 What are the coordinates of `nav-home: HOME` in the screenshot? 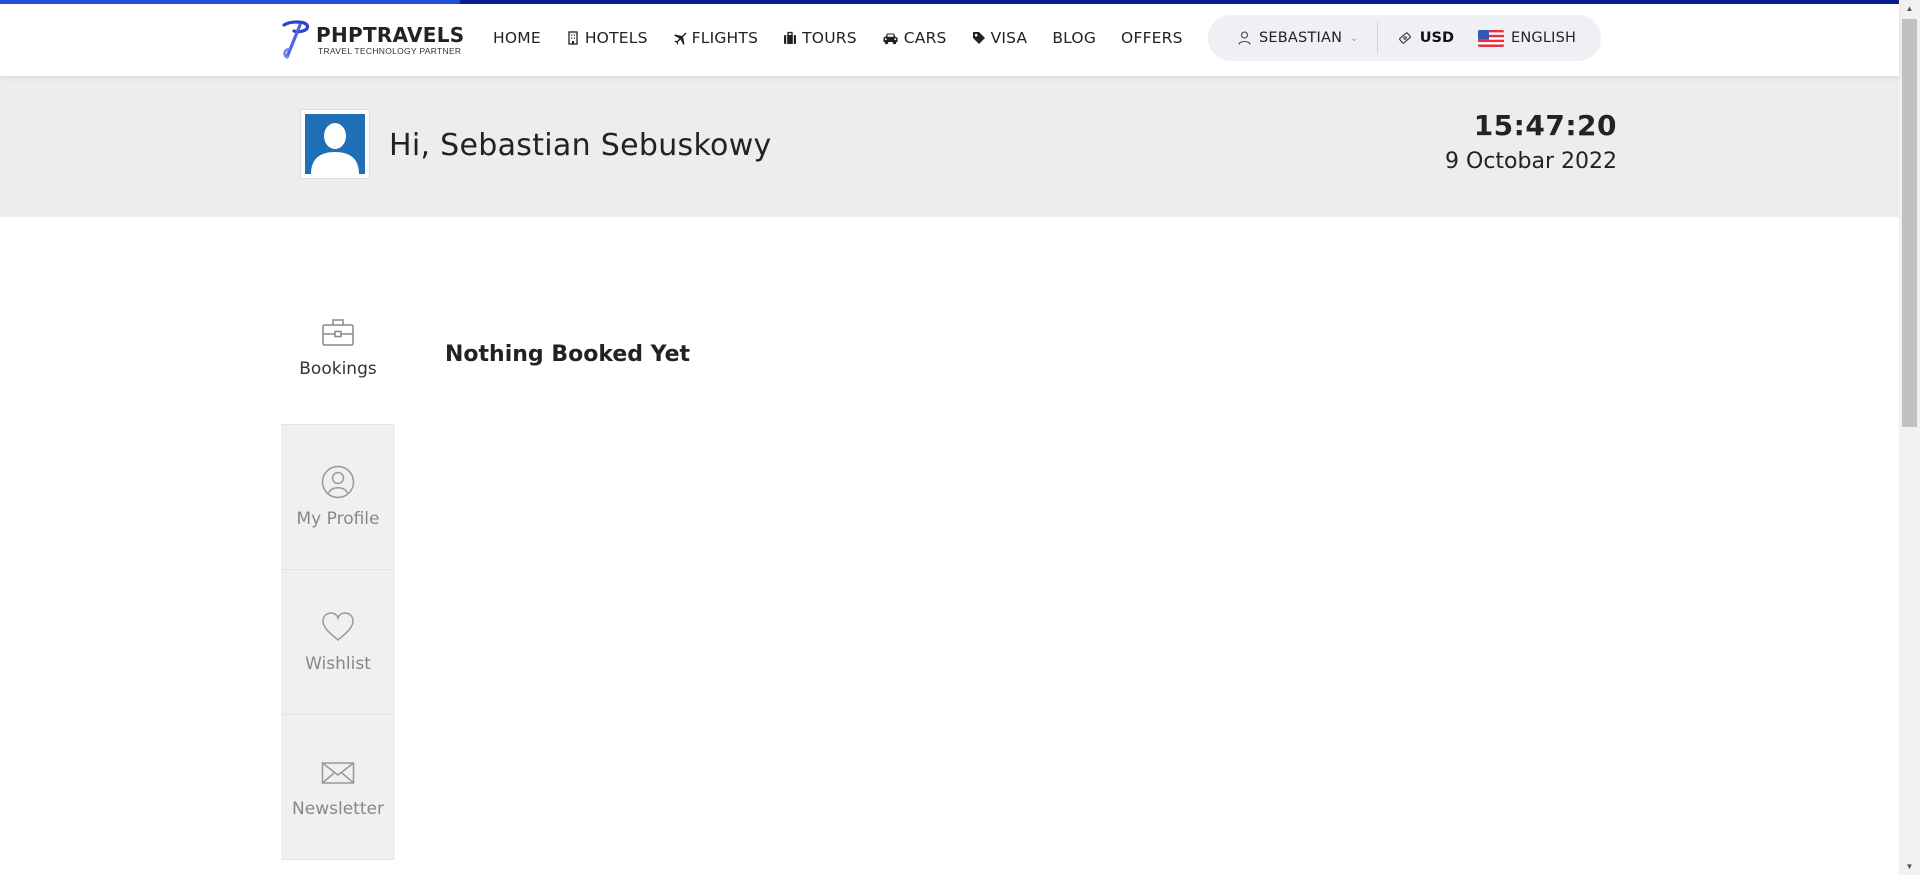 It's located at (517, 38).